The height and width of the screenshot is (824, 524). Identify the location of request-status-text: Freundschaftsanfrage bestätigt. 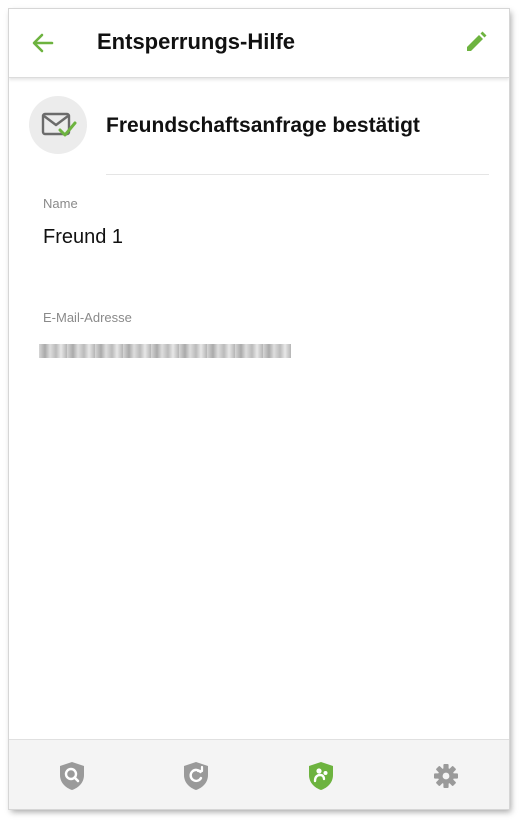
(263, 125).